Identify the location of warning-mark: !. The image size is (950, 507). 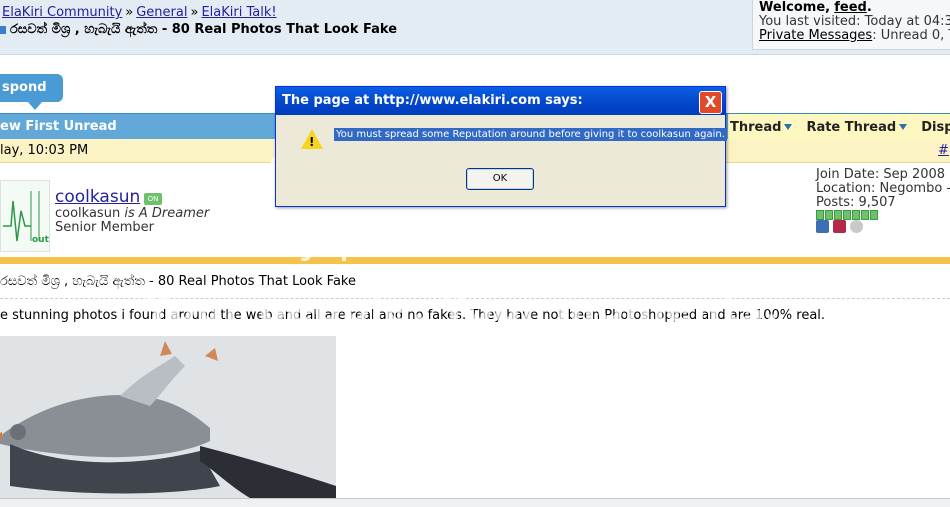
(312, 142).